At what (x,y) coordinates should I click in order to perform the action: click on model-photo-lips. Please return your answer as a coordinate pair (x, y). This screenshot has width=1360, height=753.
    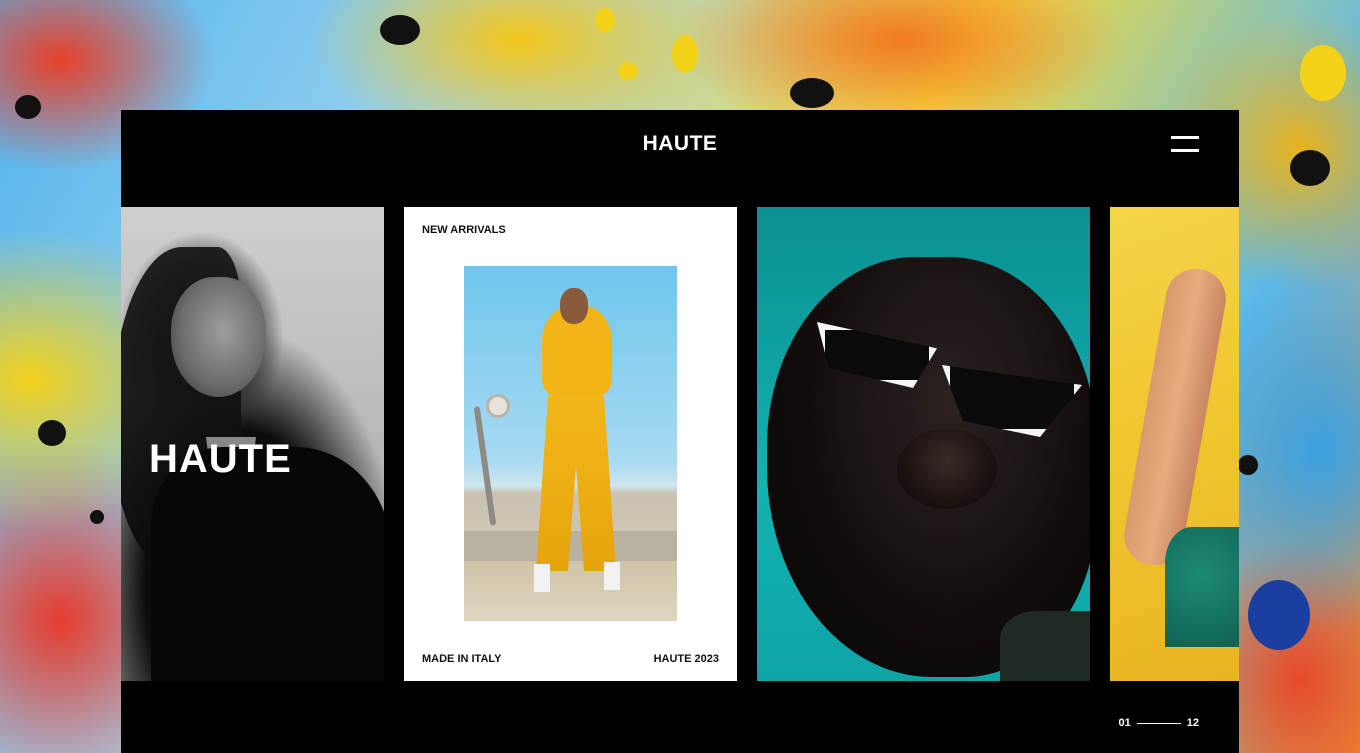
    Looking at the image, I should click on (947, 469).